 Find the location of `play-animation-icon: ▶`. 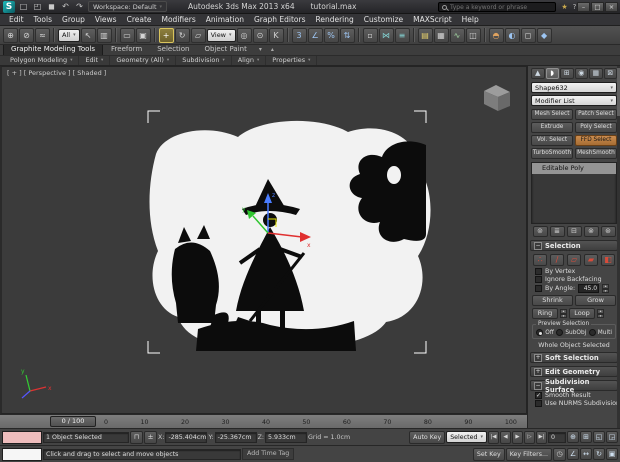

play-animation-icon: ▶ is located at coordinates (517, 437).